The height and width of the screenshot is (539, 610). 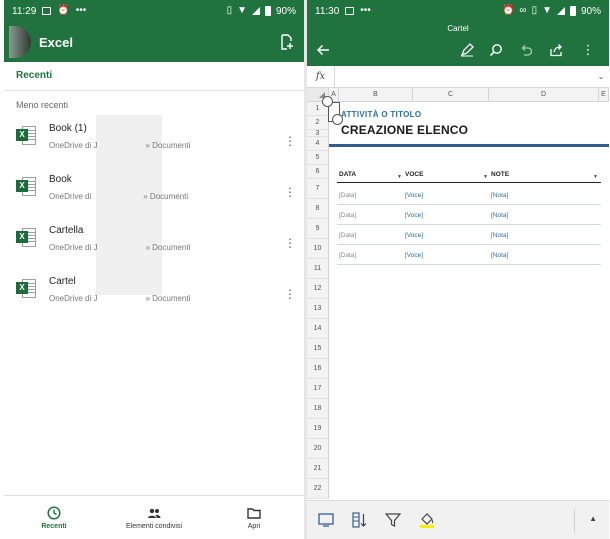 What do you see at coordinates (66, 230) in the screenshot?
I see `file-name: Cartella` at bounding box center [66, 230].